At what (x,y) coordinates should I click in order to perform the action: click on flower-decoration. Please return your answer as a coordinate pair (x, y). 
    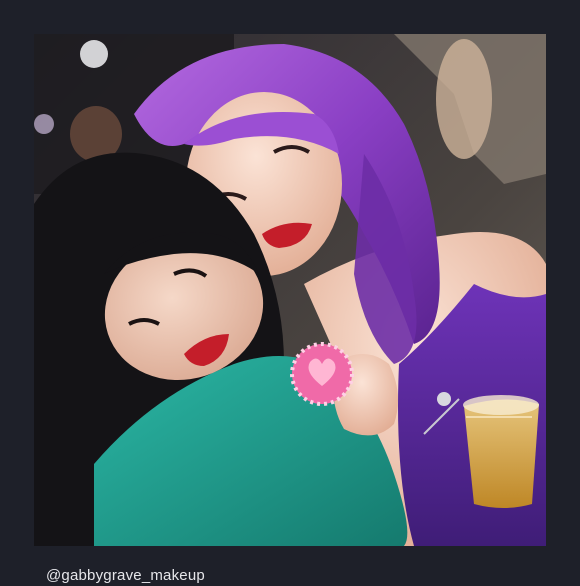
    Looking at the image, I should click on (94, 54).